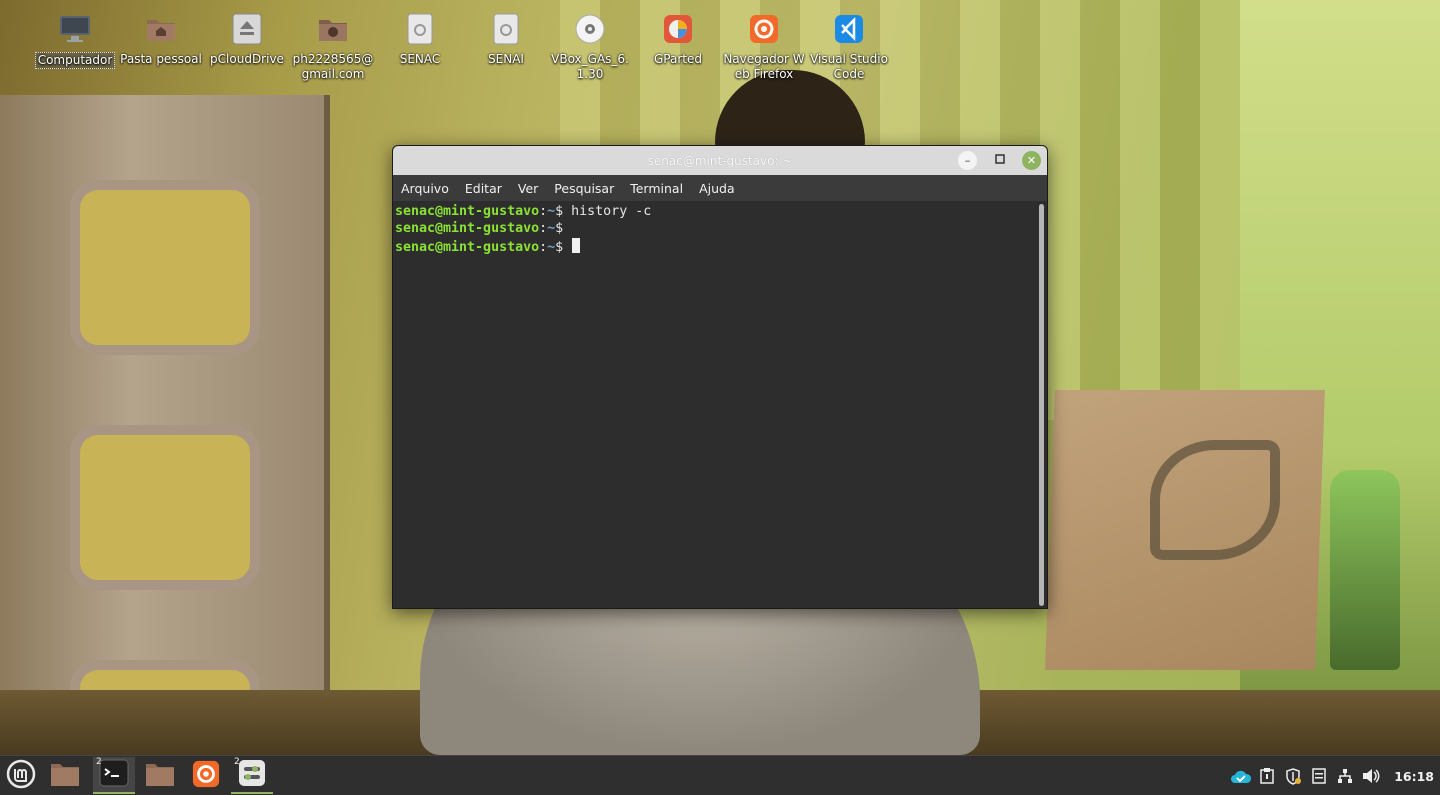 Image resolution: width=1440 pixels, height=795 pixels. Describe the element at coordinates (849, 66) in the screenshot. I see `desktop-icon-label: Visual Studio Code` at that location.